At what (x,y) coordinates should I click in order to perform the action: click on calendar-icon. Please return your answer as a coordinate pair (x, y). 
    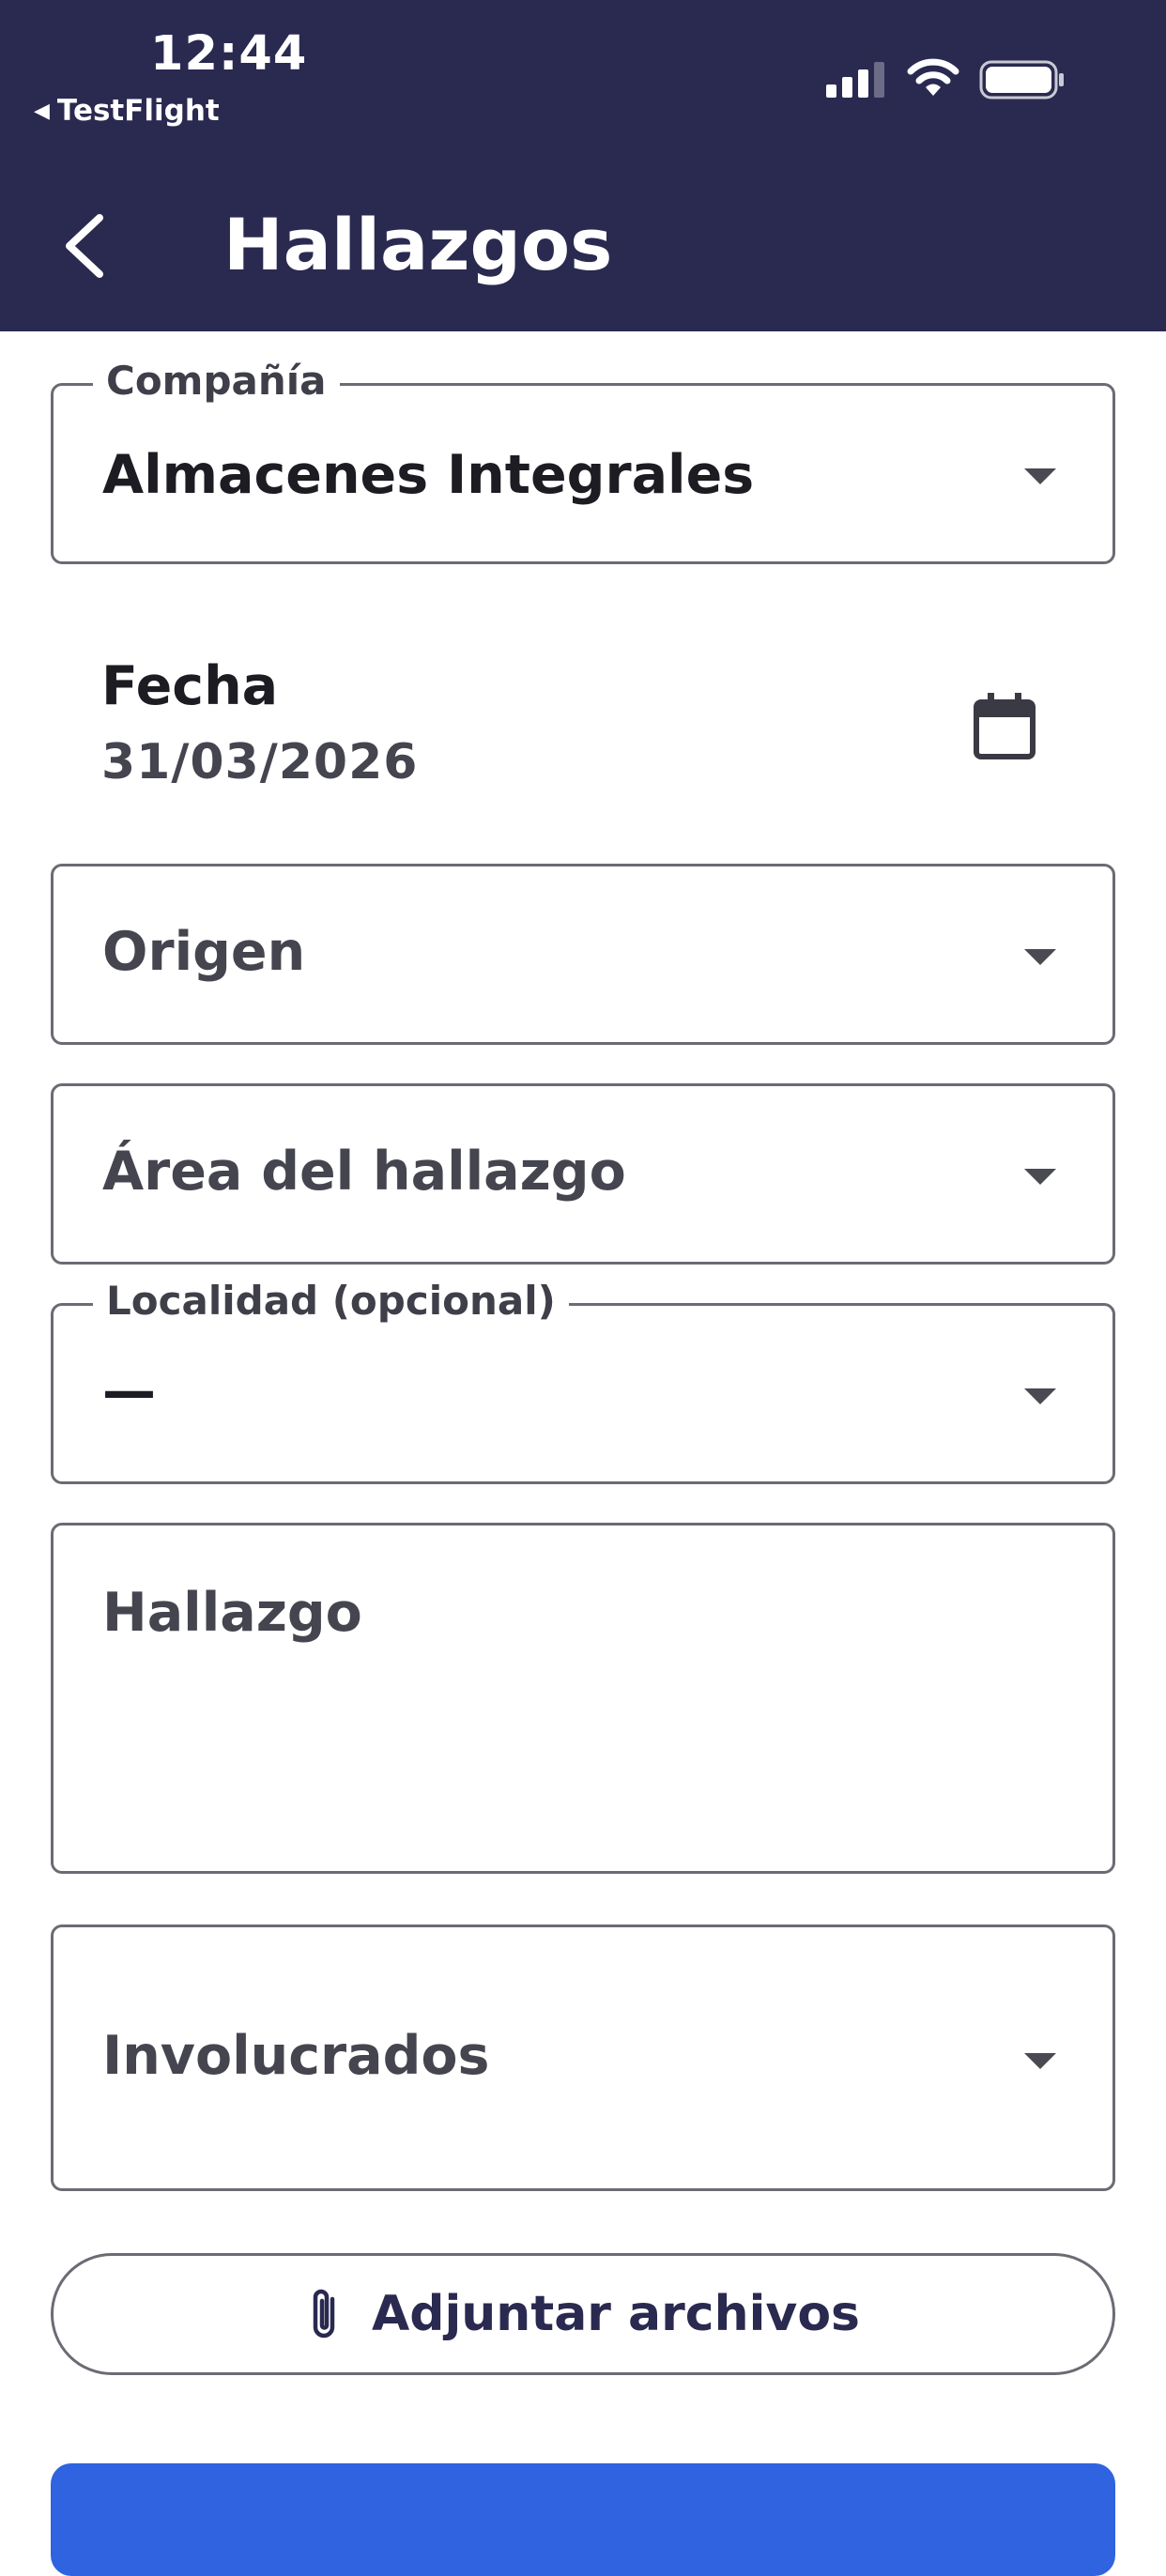
    Looking at the image, I should click on (1004, 727).